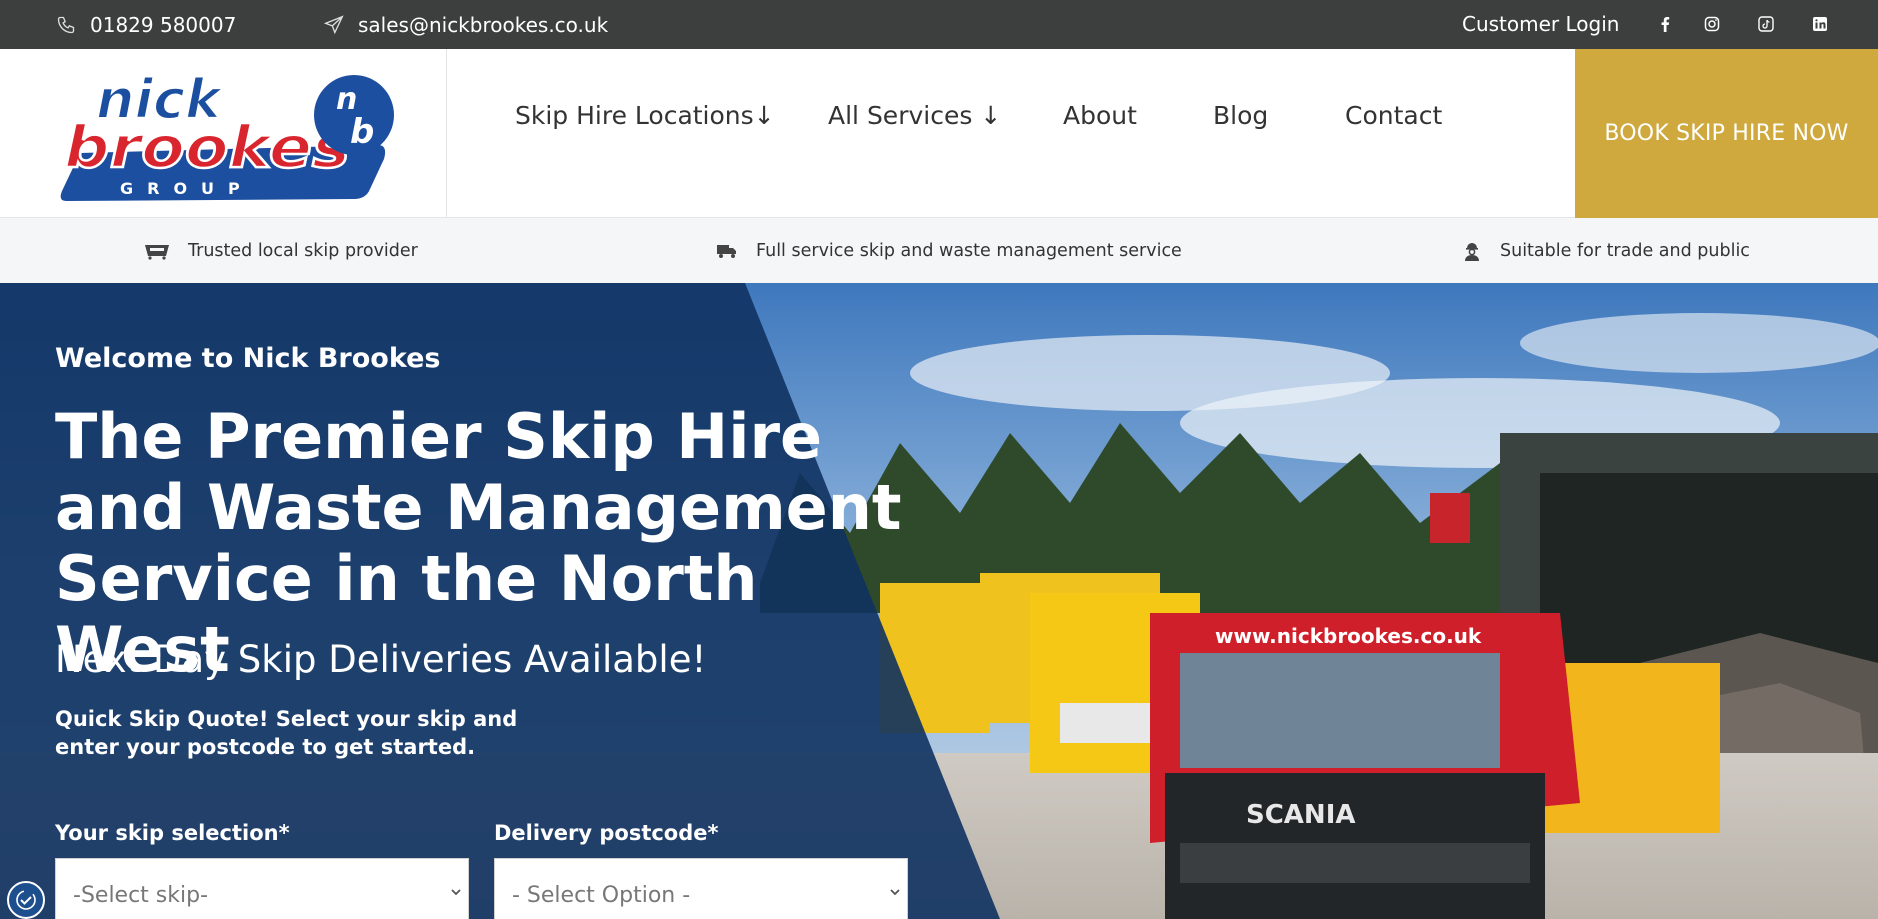 Image resolution: width=1878 pixels, height=919 pixels. What do you see at coordinates (701, 888) in the screenshot?
I see `postcode-select: - Select Option -` at bounding box center [701, 888].